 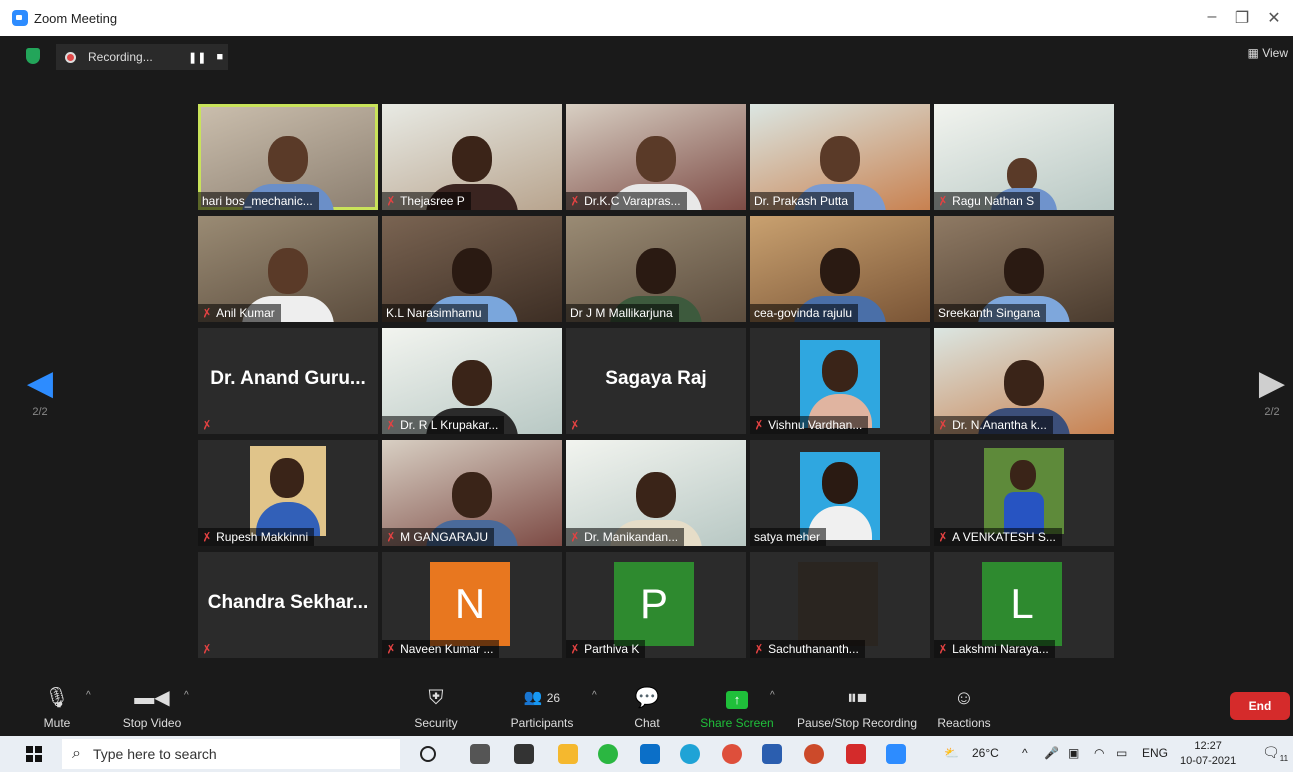 What do you see at coordinates (1121, 753) in the screenshot?
I see `battery-icon: ▭` at bounding box center [1121, 753].